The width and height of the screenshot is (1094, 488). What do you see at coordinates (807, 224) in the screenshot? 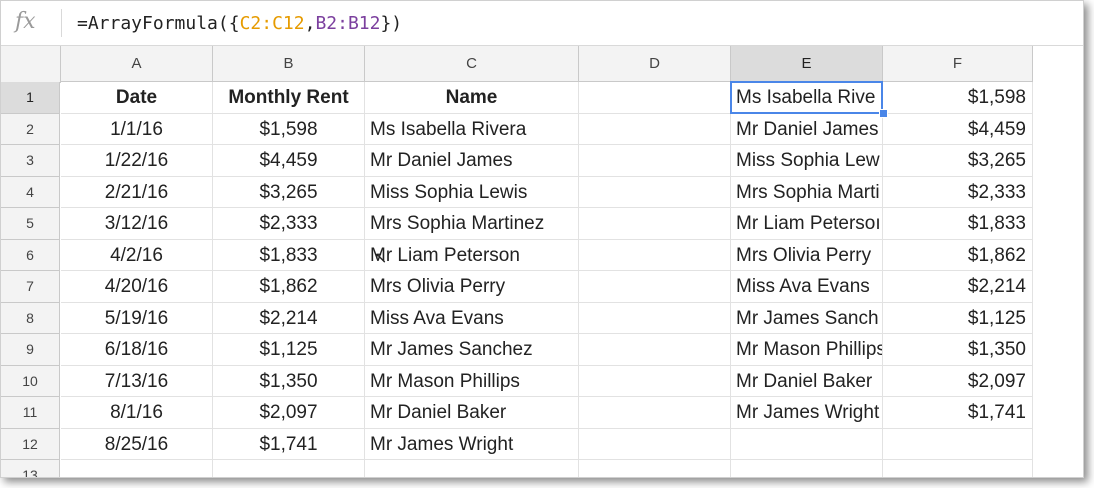
I see `cell-e5: Mr Liam Petersoı` at bounding box center [807, 224].